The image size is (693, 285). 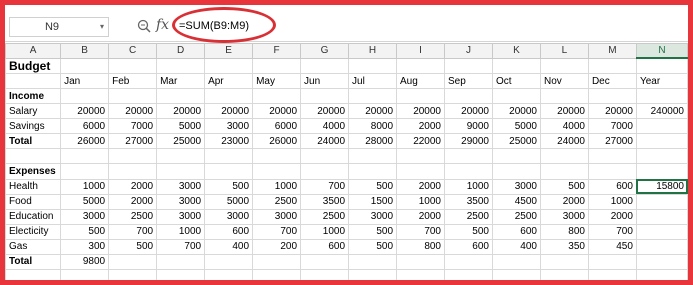 I want to click on value-cell: 26000, so click(x=277, y=141).